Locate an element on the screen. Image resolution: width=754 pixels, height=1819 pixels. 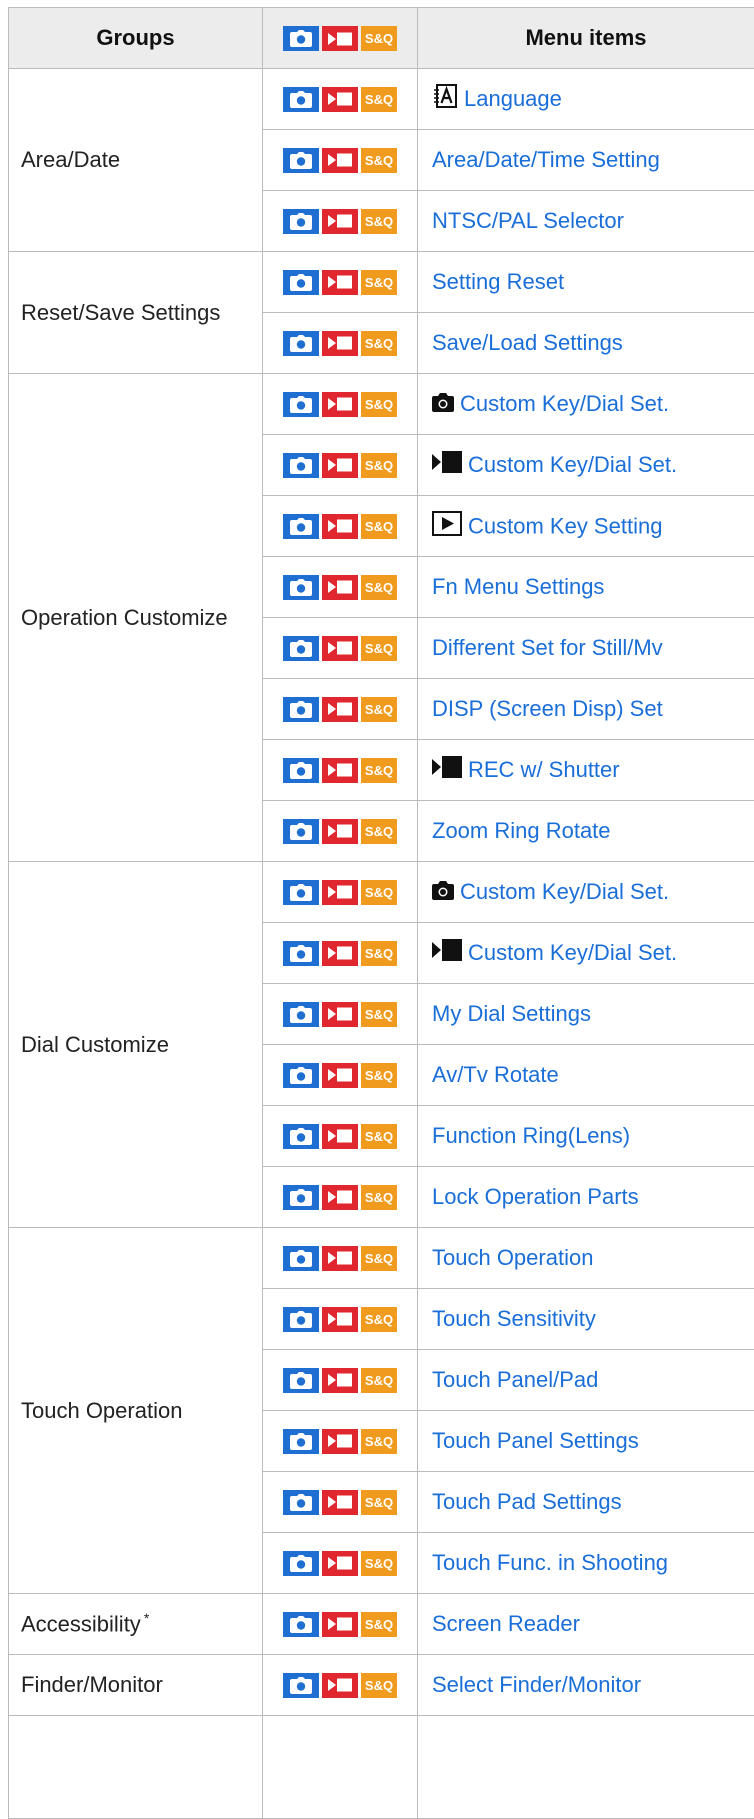
menu-item-link: Screen Reader is located at coordinates (506, 1624).